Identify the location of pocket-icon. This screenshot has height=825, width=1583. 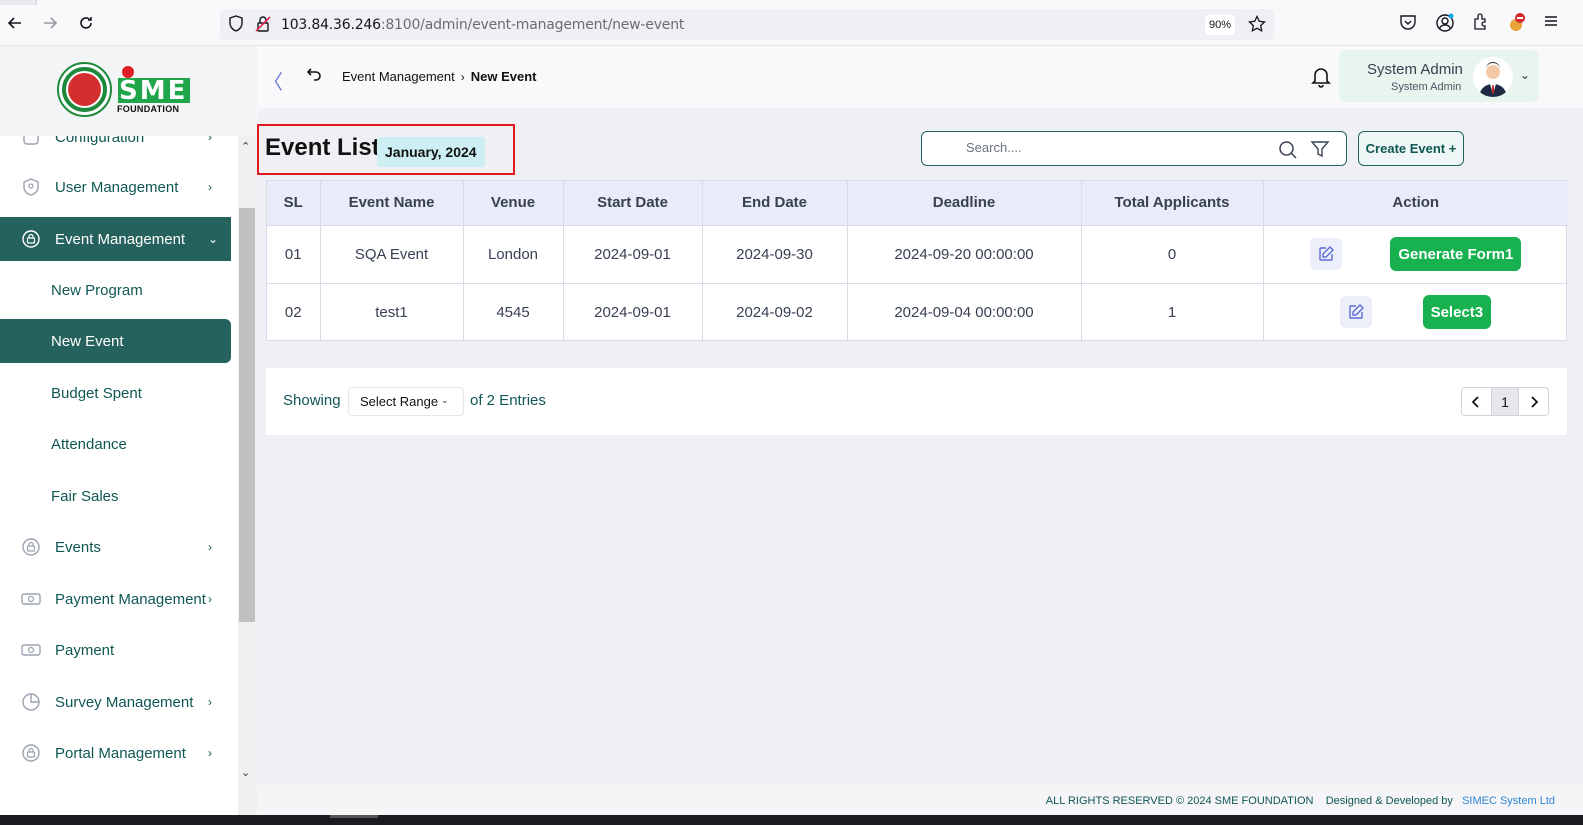
(1409, 23).